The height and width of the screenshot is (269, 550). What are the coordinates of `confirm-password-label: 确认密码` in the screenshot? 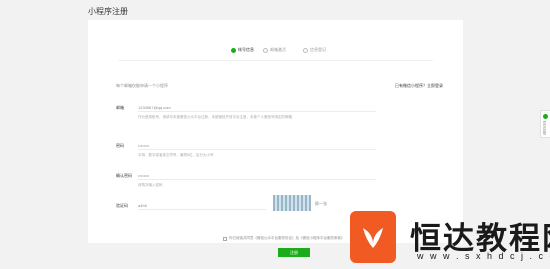 It's located at (124, 175).